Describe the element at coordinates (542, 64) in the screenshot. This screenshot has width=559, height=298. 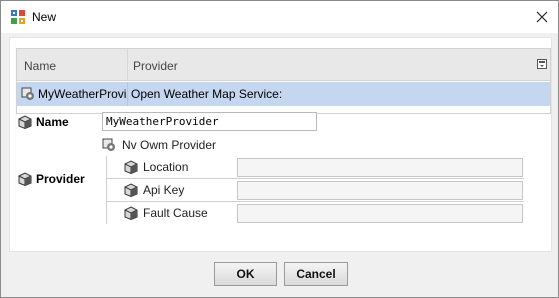
I see `column-chooser-icon` at that location.